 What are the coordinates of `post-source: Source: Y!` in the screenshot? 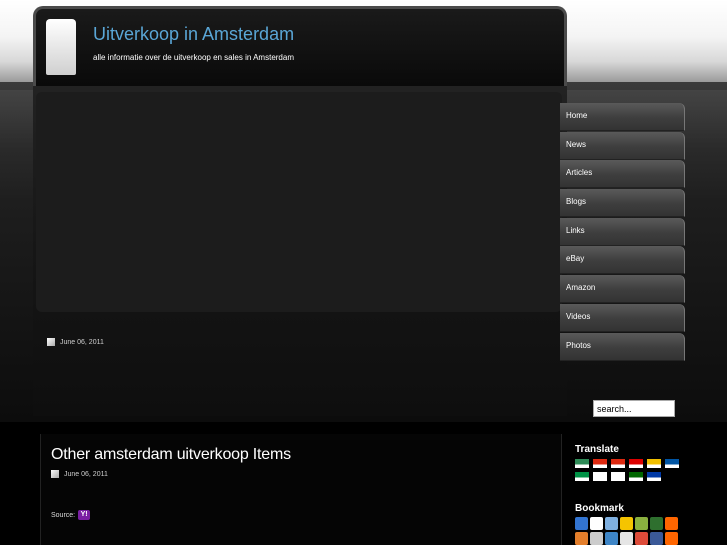 It's located at (71, 515).